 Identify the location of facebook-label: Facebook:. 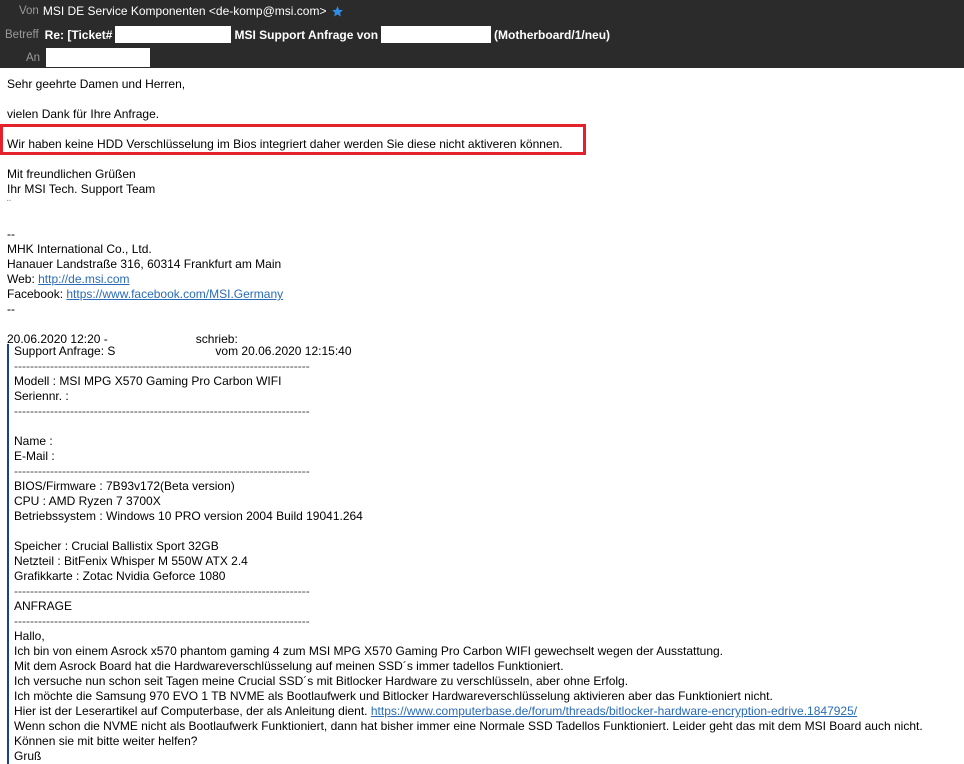
(37, 294).